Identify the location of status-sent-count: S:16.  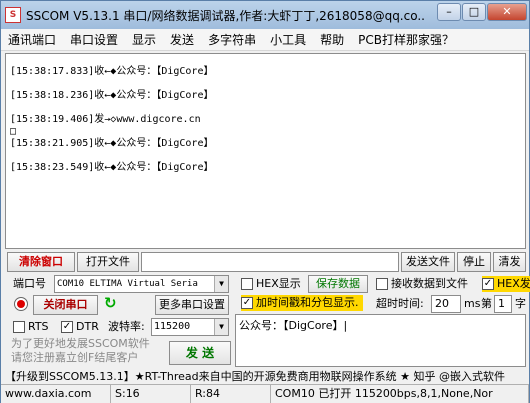
(151, 394).